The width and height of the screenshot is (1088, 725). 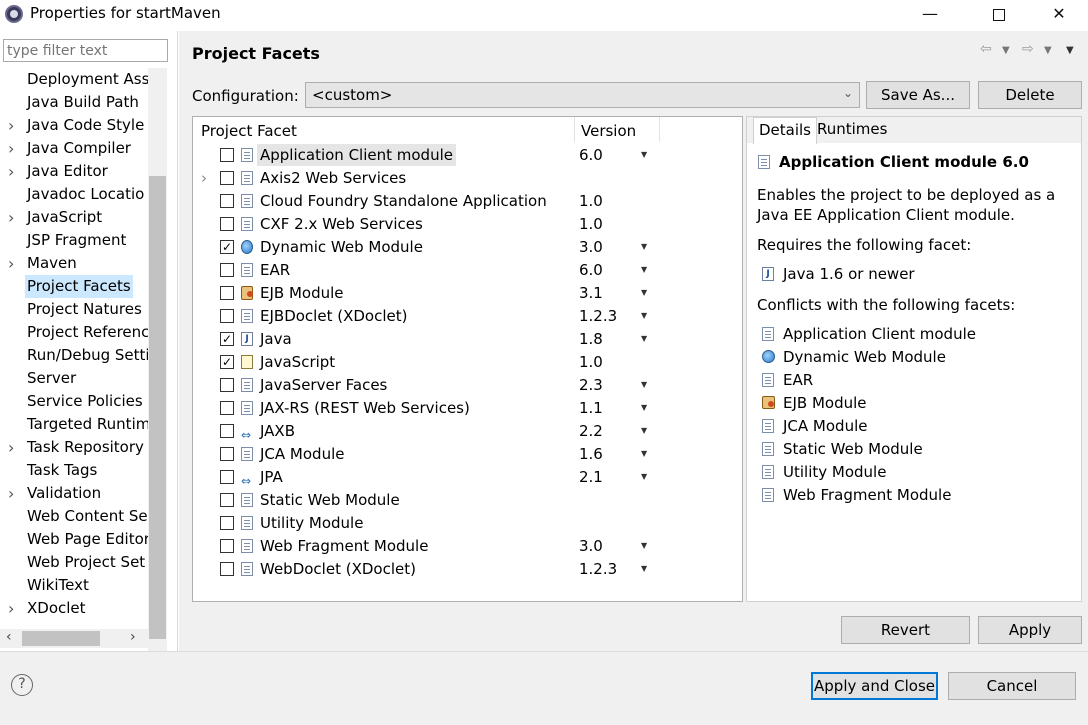 What do you see at coordinates (467, 408) in the screenshot?
I see `table-row: JAX-RS (REST Web Services) 1.1 ▼` at bounding box center [467, 408].